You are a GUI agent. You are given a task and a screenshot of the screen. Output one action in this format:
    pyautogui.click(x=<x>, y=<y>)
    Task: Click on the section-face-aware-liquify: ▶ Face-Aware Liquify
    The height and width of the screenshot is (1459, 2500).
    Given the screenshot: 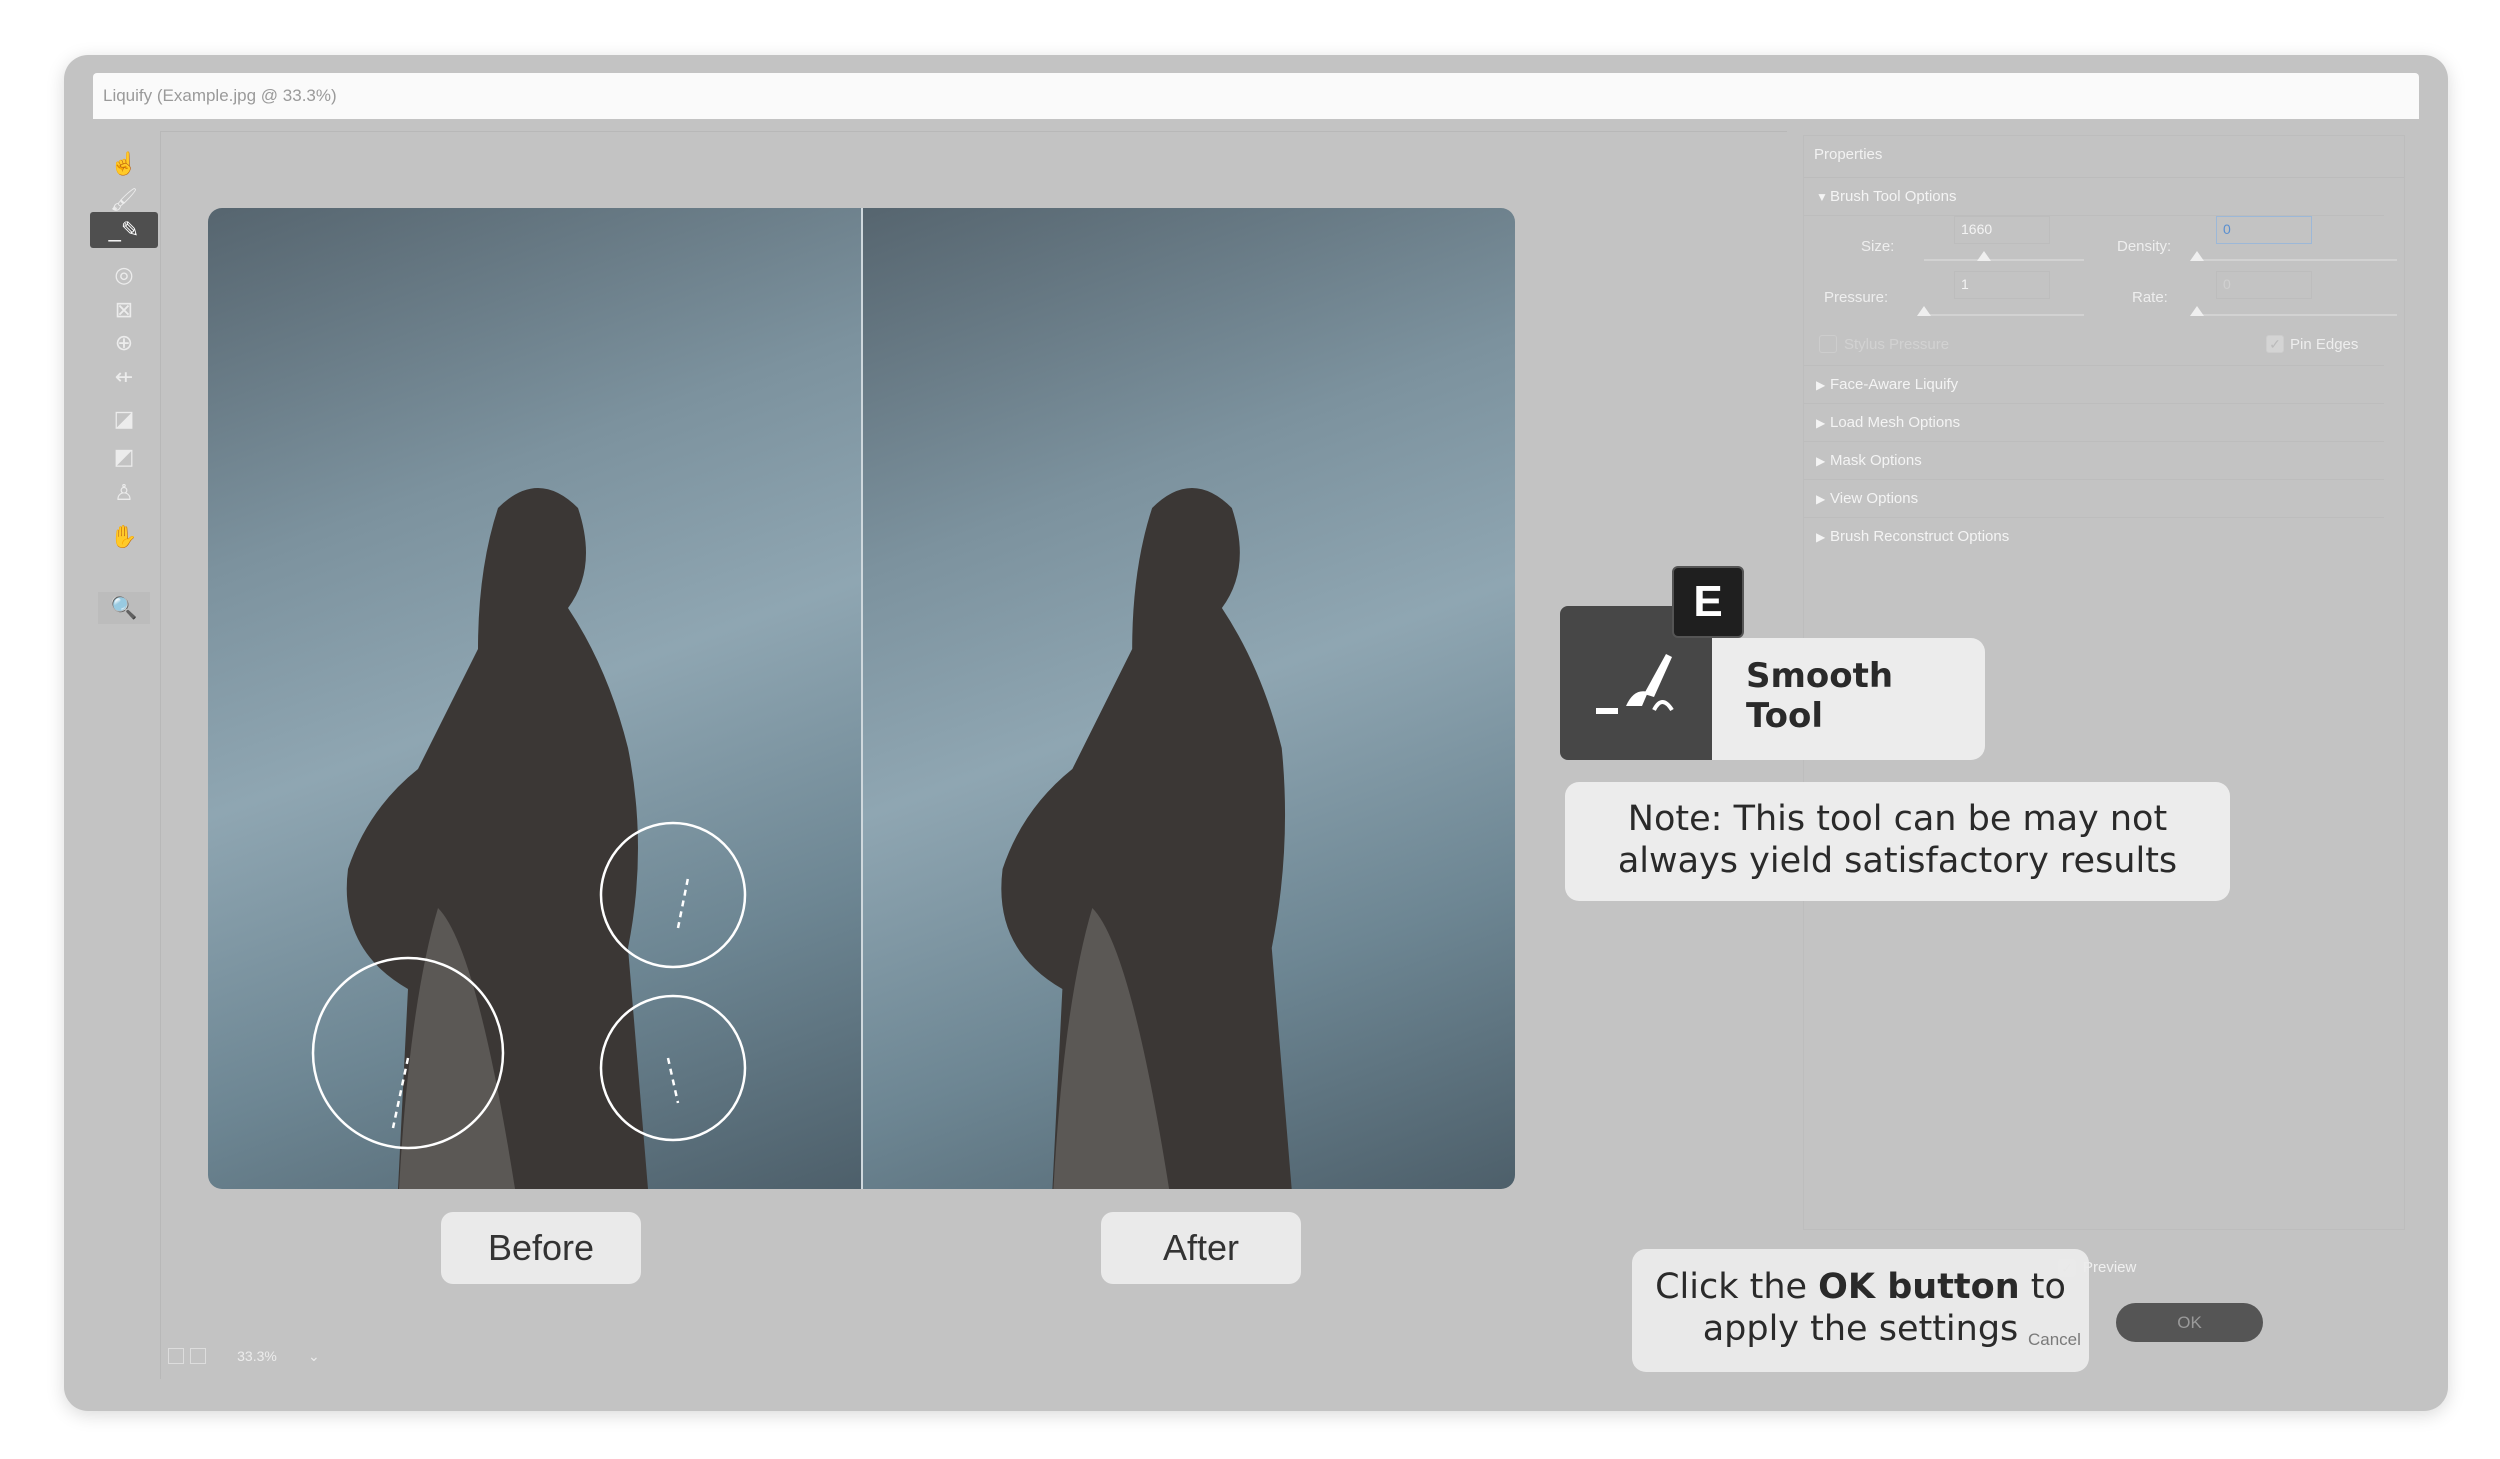 What is the action you would take?
    pyautogui.click(x=2094, y=385)
    